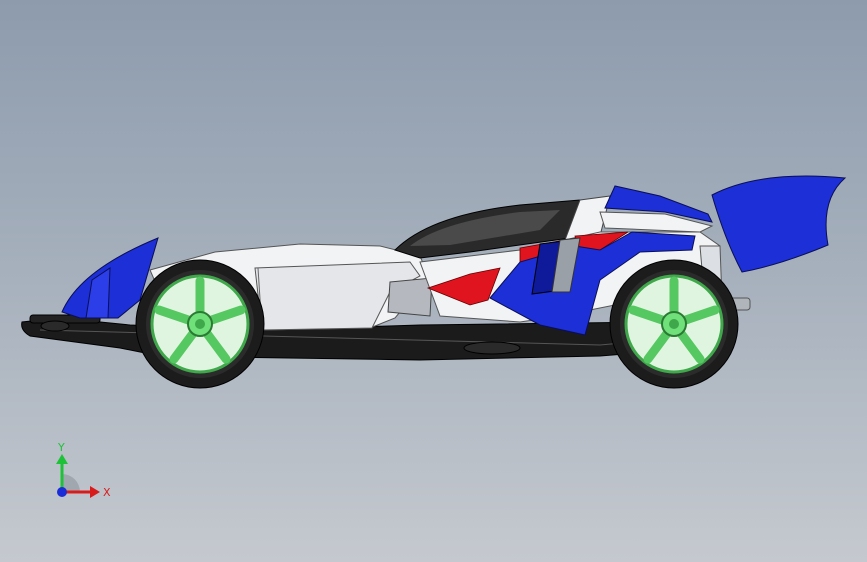 This screenshot has width=867, height=562. Describe the element at coordinates (62, 492) in the screenshot. I see `z-axis-dot` at that location.